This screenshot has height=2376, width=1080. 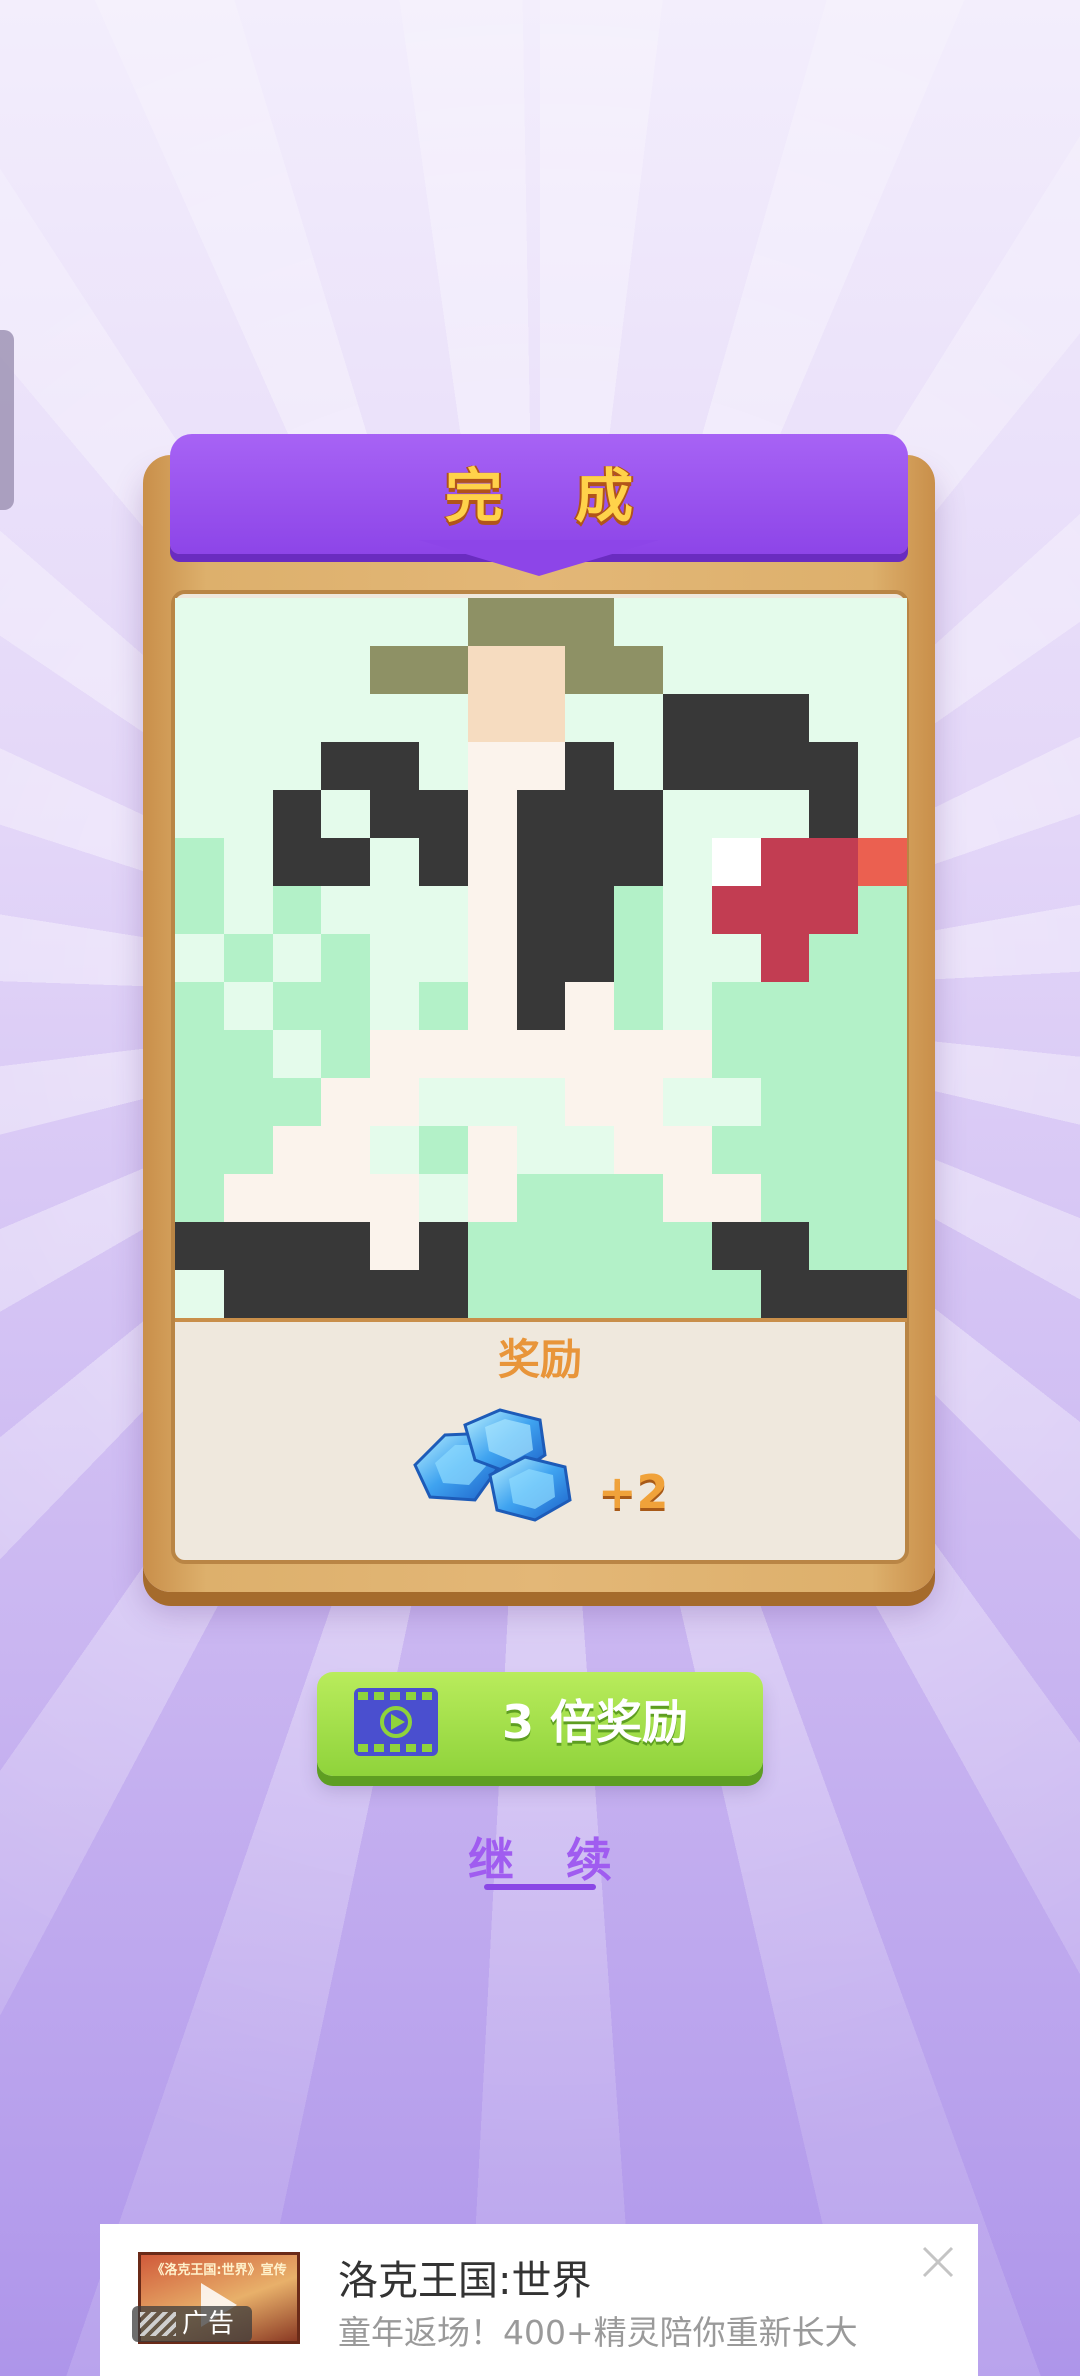 What do you see at coordinates (938, 2262) in the screenshot?
I see `close-icon` at bounding box center [938, 2262].